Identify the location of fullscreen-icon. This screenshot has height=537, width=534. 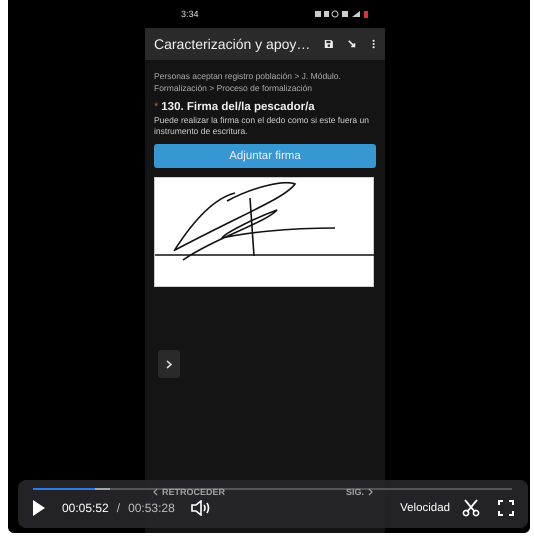
(506, 508).